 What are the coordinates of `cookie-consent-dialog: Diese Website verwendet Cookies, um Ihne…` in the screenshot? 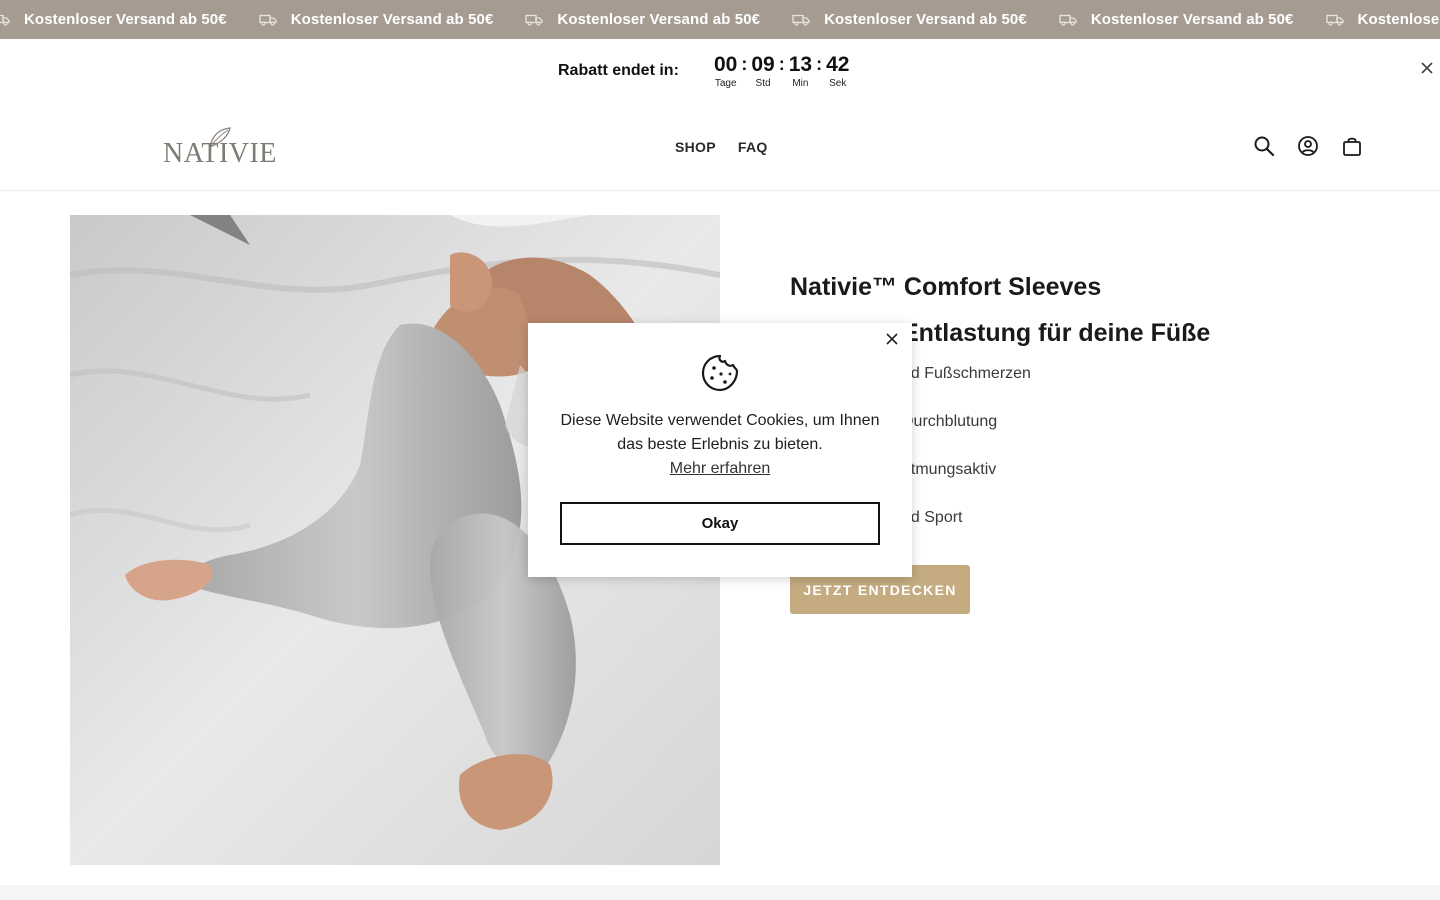 It's located at (720, 450).